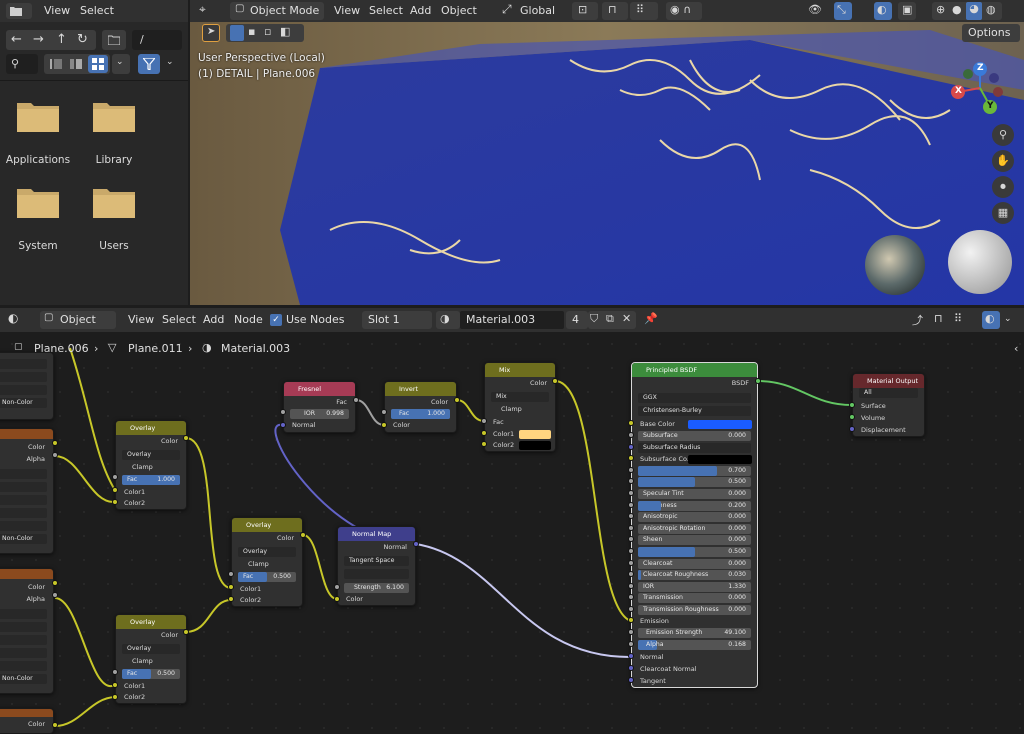 The image size is (1024, 734). What do you see at coordinates (114, 221) in the screenshot?
I see `folder-item-users: Users` at bounding box center [114, 221].